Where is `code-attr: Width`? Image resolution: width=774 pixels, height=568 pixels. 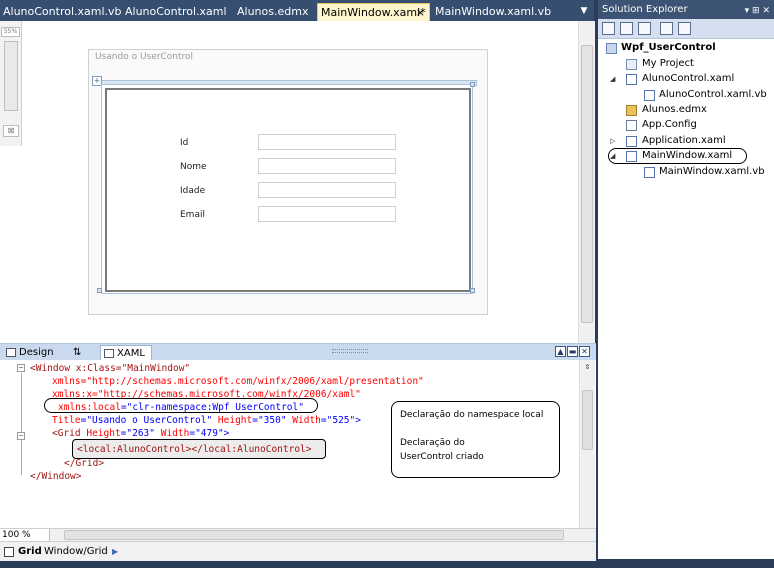 code-attr: Width is located at coordinates (306, 420).